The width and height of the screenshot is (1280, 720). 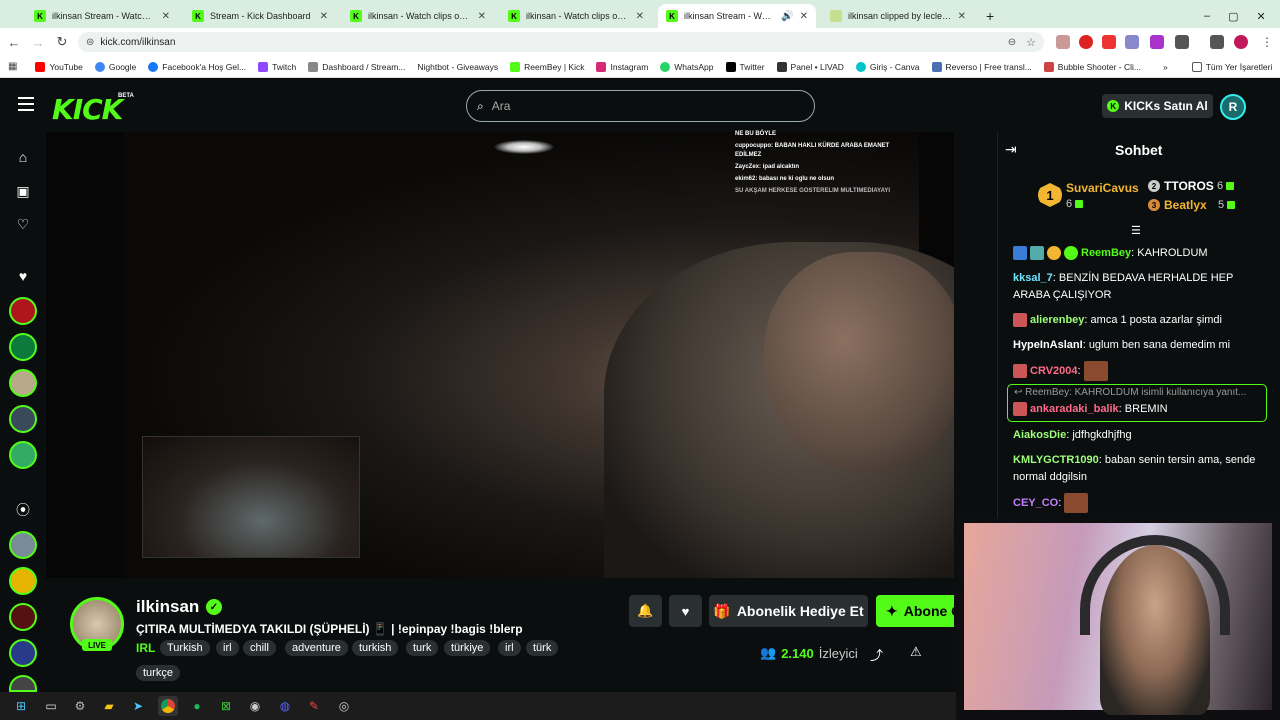 I want to click on excel-icon: ⊠, so click(x=226, y=706).